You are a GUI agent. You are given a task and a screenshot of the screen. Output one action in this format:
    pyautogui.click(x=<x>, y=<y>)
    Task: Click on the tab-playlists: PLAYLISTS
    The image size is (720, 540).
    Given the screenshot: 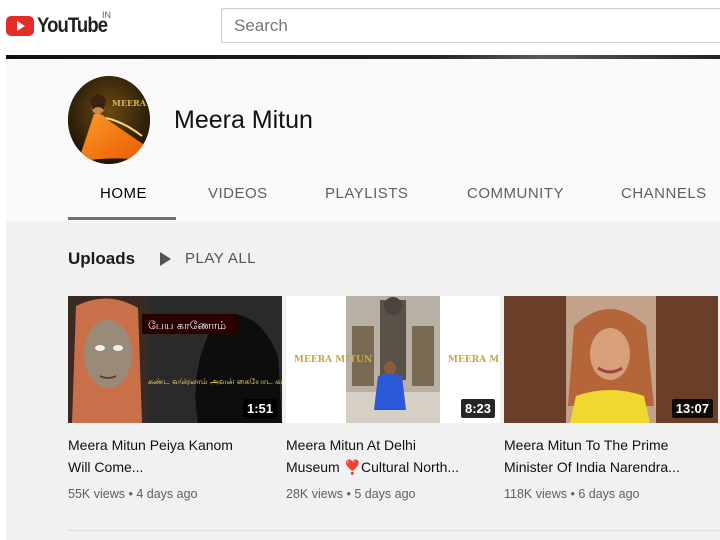 What is the action you would take?
    pyautogui.click(x=366, y=193)
    